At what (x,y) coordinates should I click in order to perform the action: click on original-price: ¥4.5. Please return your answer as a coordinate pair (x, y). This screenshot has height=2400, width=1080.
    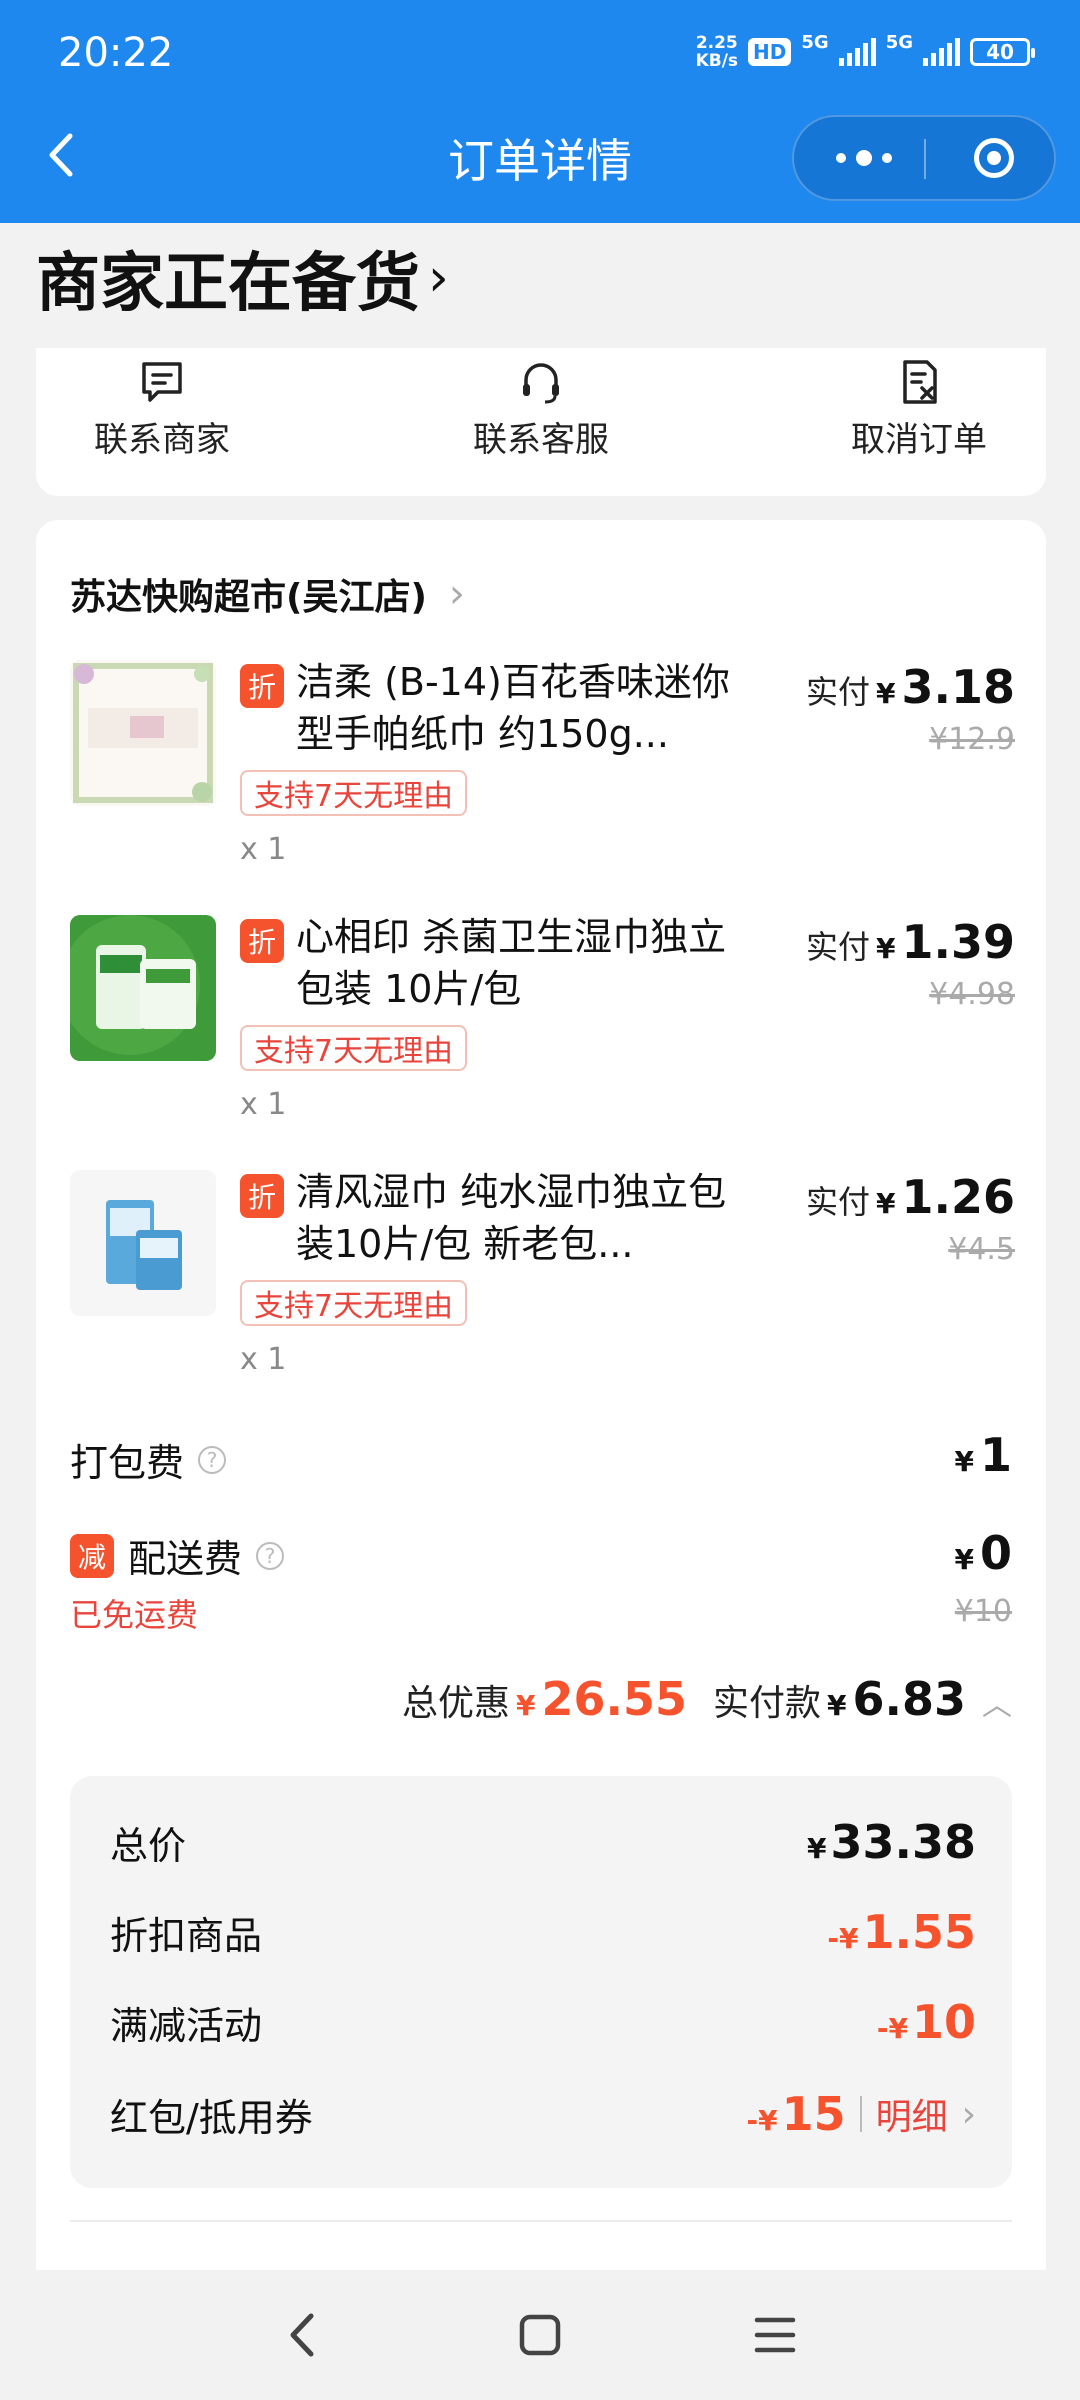
    Looking at the image, I should click on (981, 1249).